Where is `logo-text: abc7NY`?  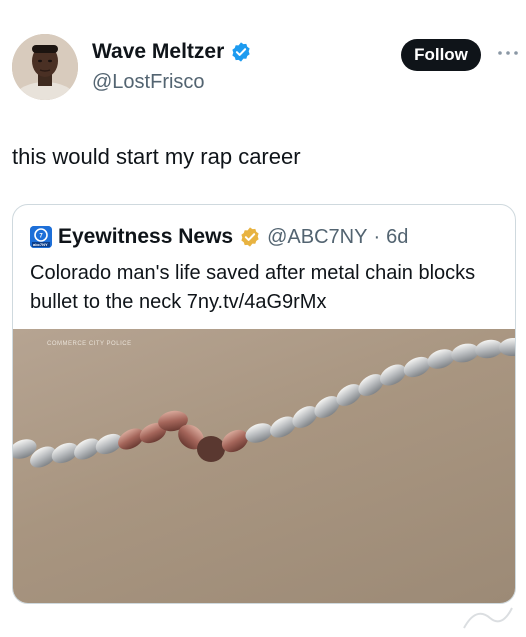 logo-text: abc7NY is located at coordinates (40, 244).